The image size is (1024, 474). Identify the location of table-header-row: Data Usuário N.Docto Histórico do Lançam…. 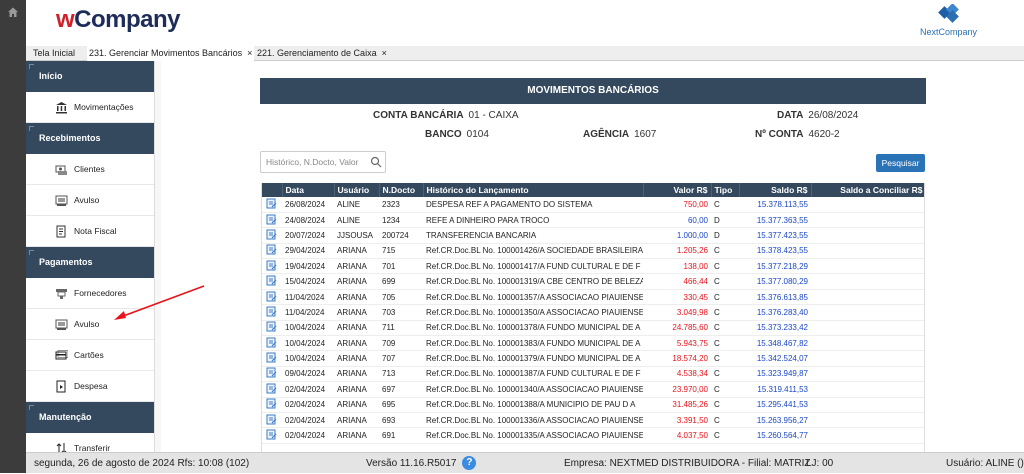
(593, 190).